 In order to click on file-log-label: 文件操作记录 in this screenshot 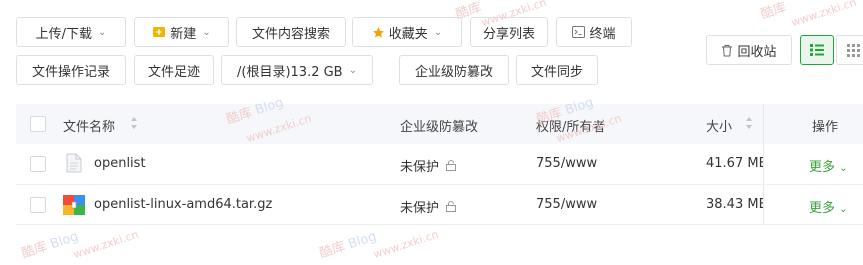, I will do `click(70, 72)`.